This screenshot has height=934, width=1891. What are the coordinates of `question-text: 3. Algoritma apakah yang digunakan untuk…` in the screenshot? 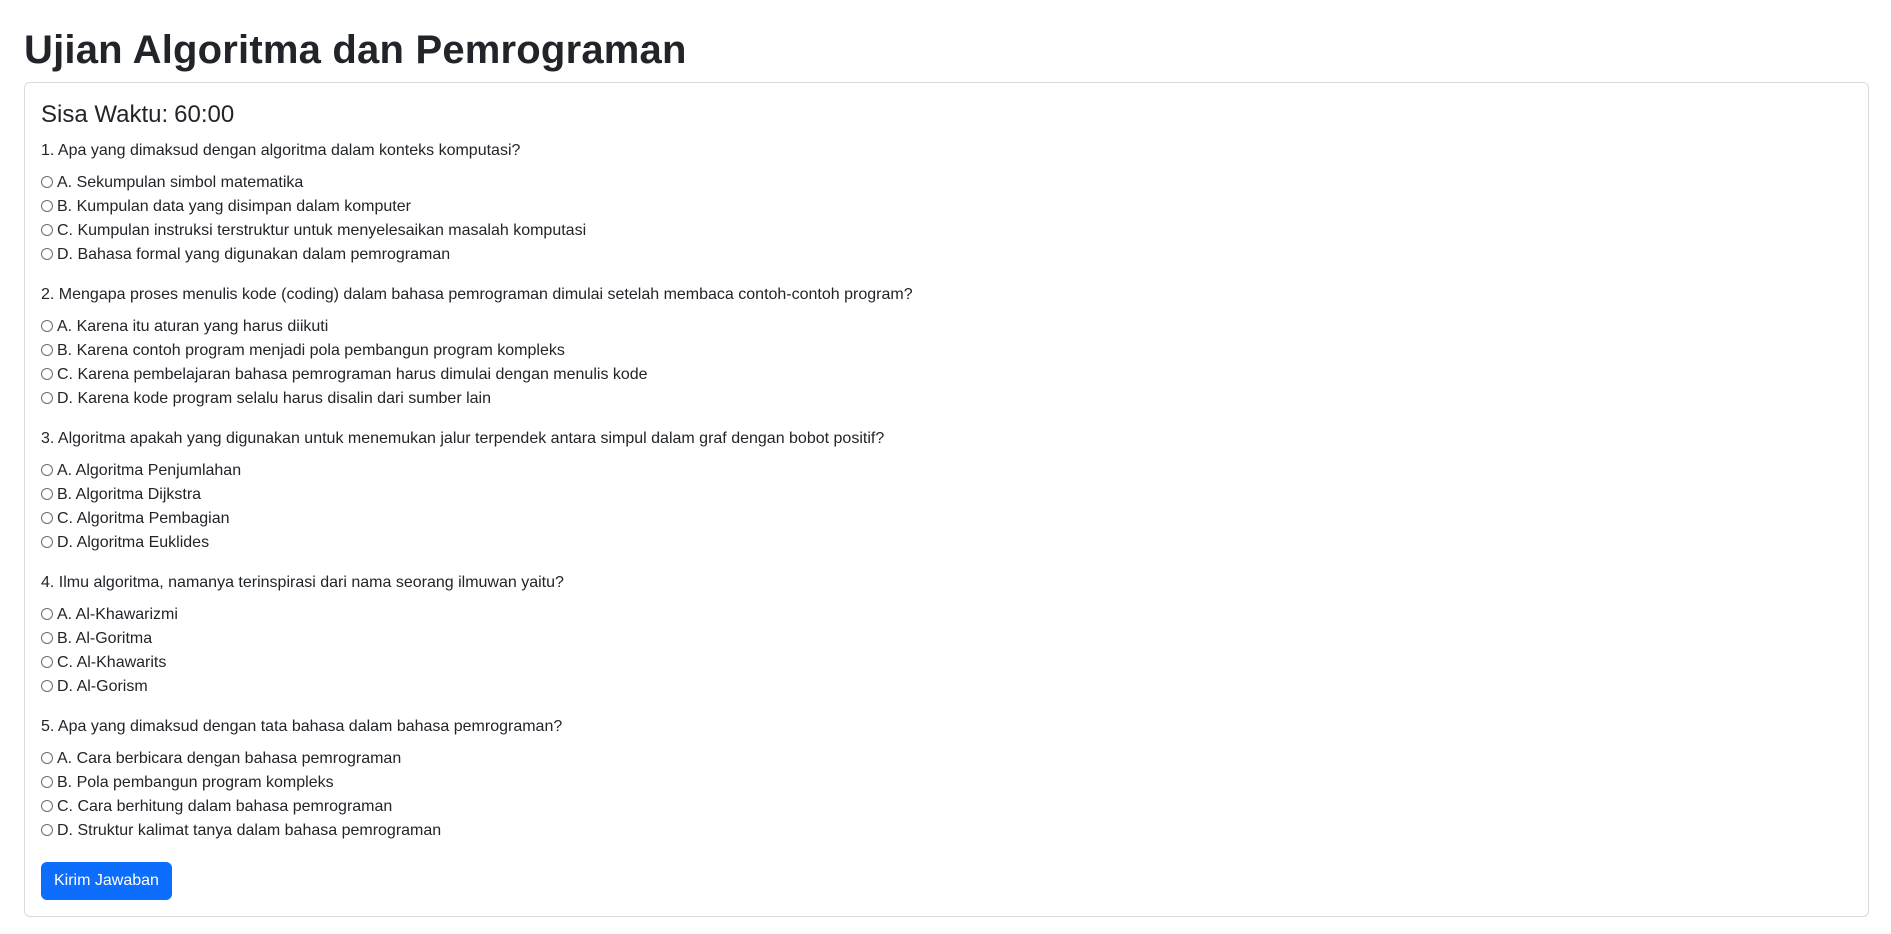 It's located at (463, 438).